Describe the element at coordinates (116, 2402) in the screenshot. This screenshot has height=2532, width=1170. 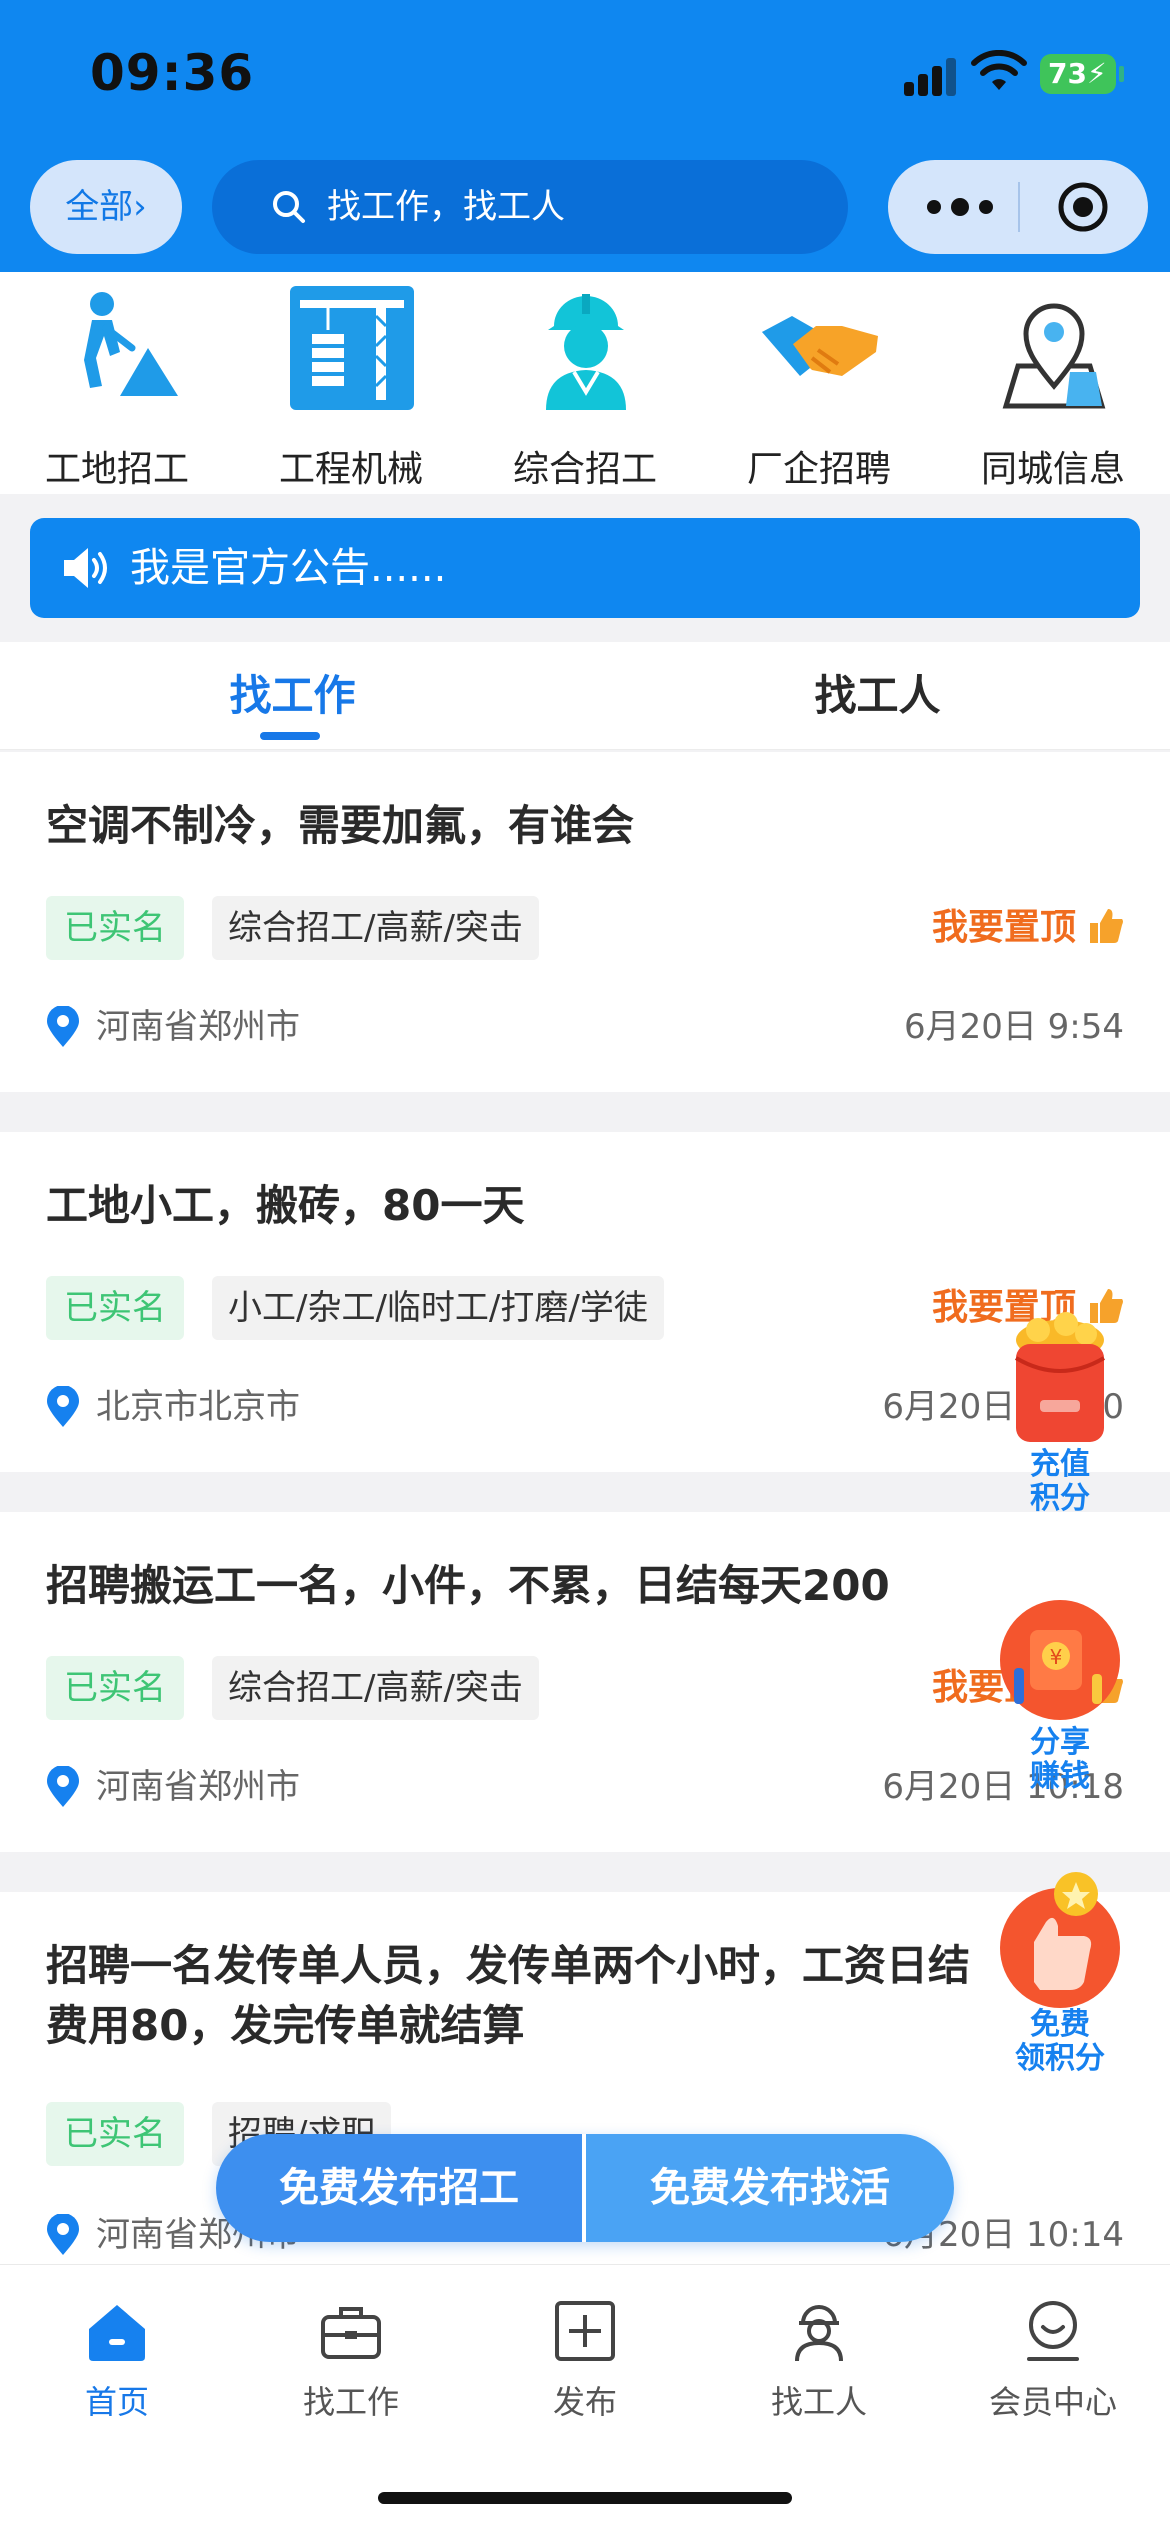
I see `tabbar-label: 首页` at that location.